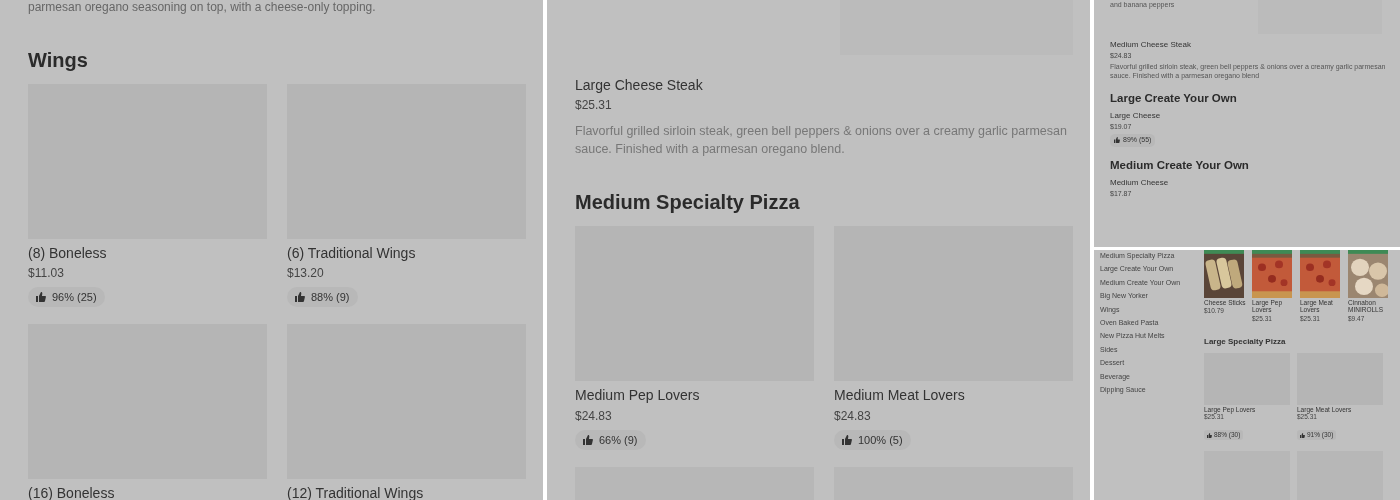 The width and height of the screenshot is (1400, 500). Describe the element at coordinates (330, 297) in the screenshot. I see `rating-text: 88% (9)` at that location.